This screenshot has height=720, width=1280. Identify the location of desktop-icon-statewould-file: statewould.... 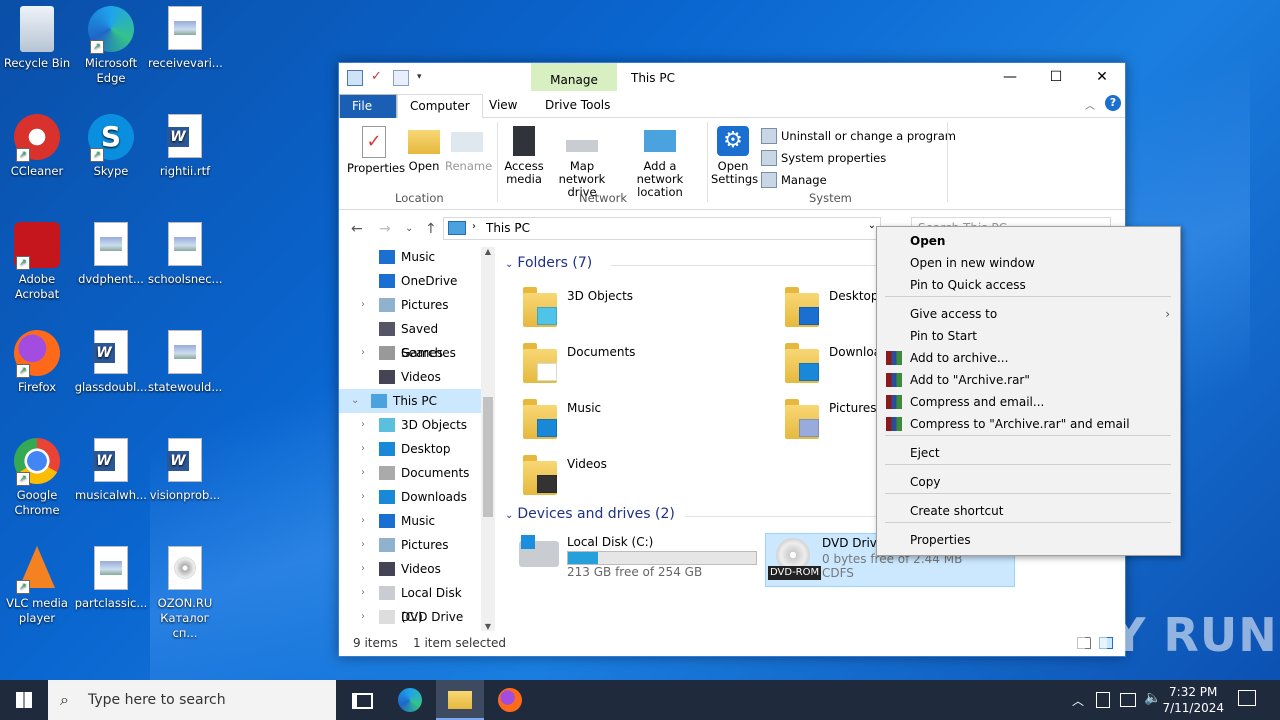
(185, 359).